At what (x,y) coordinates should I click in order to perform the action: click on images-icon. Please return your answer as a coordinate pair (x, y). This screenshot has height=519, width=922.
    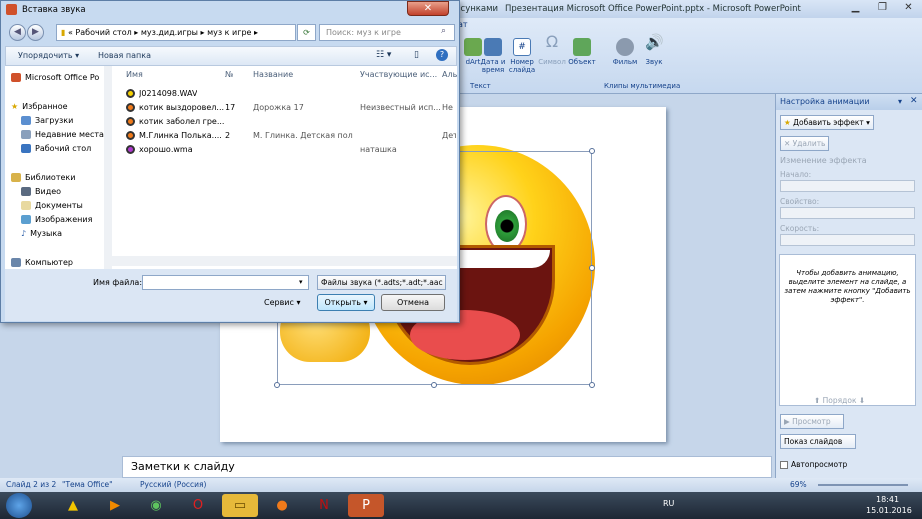
    Looking at the image, I should click on (26, 219).